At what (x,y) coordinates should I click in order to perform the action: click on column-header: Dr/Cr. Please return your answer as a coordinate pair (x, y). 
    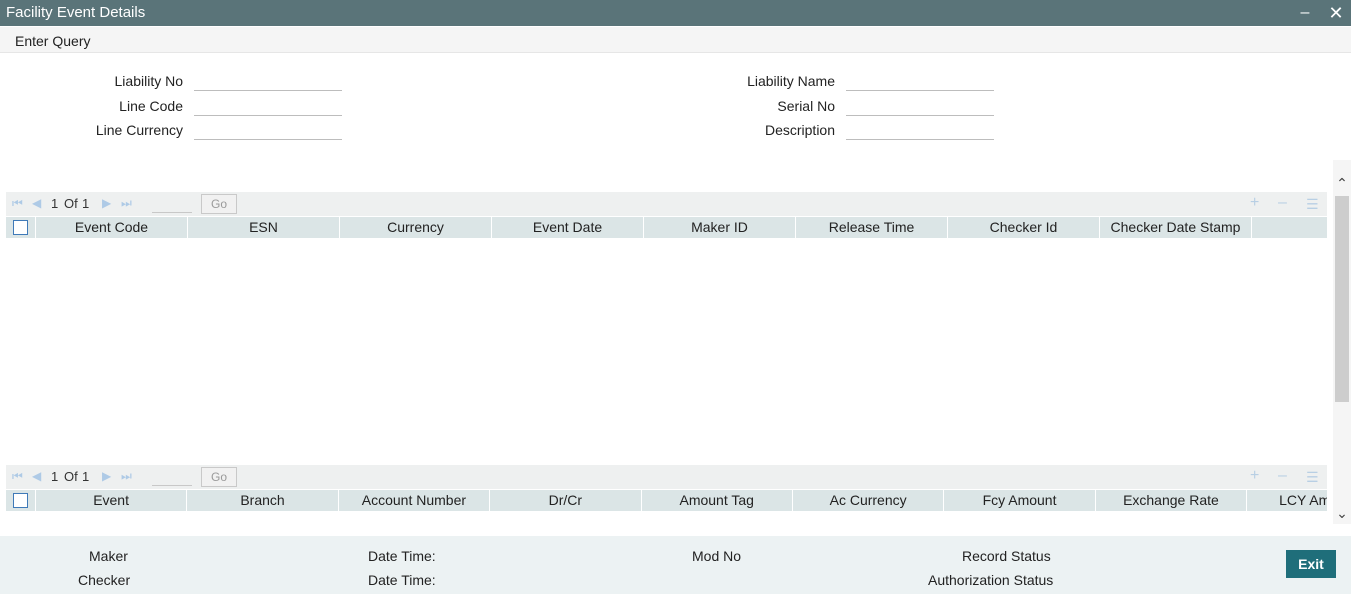
    Looking at the image, I should click on (566, 500).